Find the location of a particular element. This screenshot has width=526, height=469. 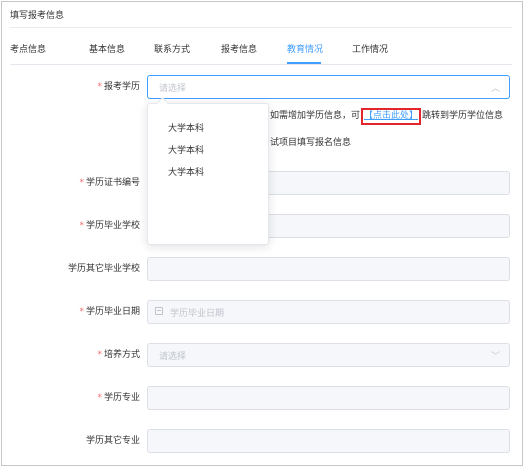

major-label: * 学历专业 is located at coordinates (118, 398).